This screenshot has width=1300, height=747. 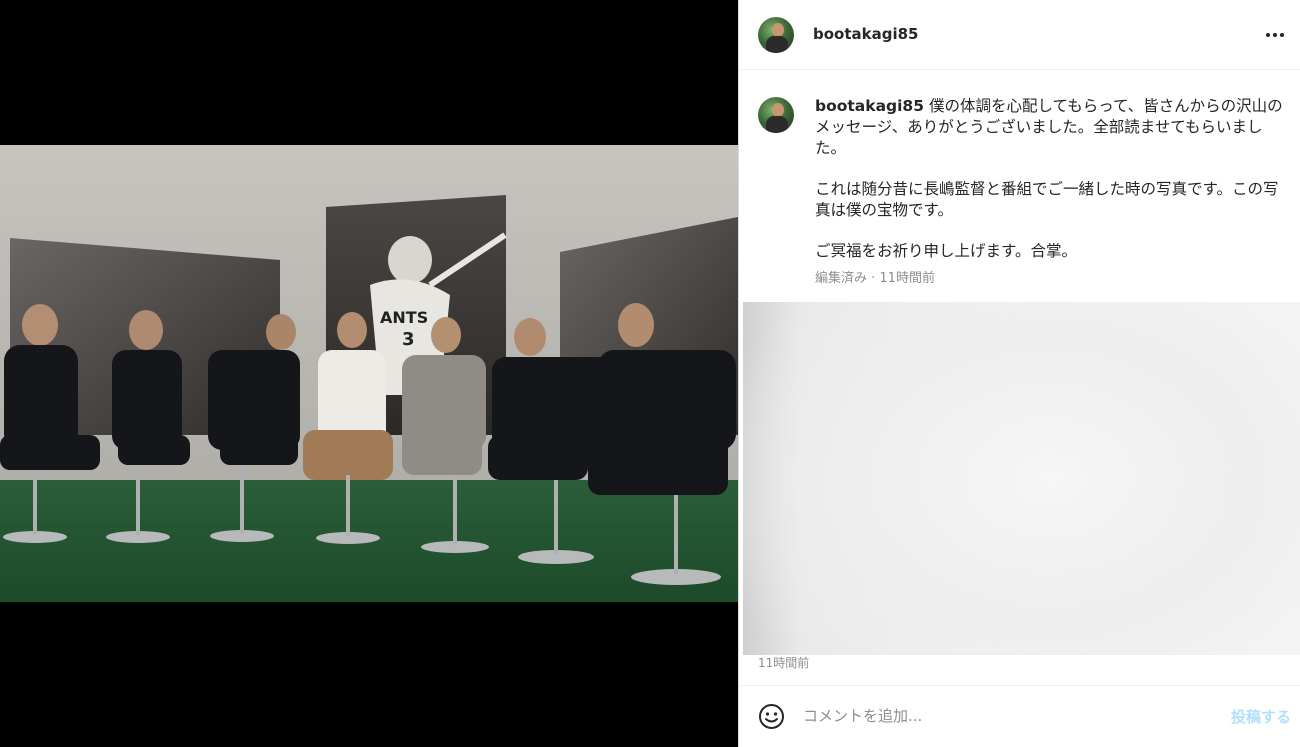 I want to click on post-header: bootakagi85, so click(x=1019, y=35).